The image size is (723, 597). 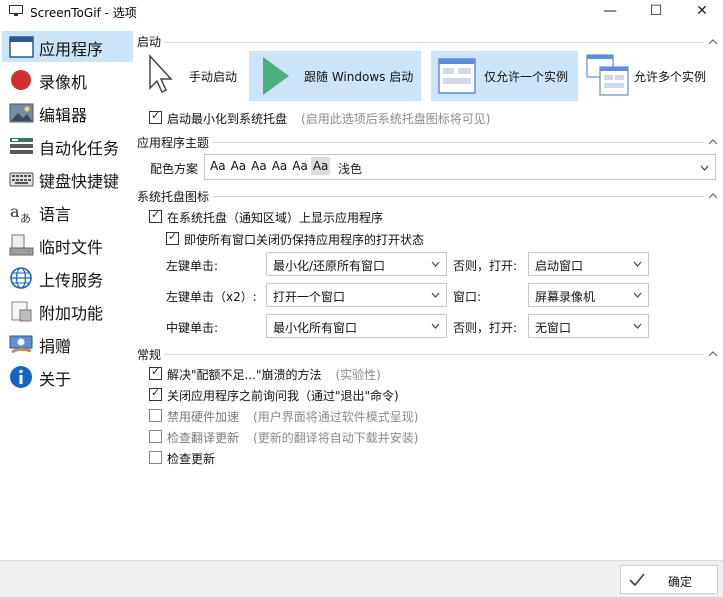 What do you see at coordinates (191, 459) in the screenshot?
I see `checkbox-label: 检查更新` at bounding box center [191, 459].